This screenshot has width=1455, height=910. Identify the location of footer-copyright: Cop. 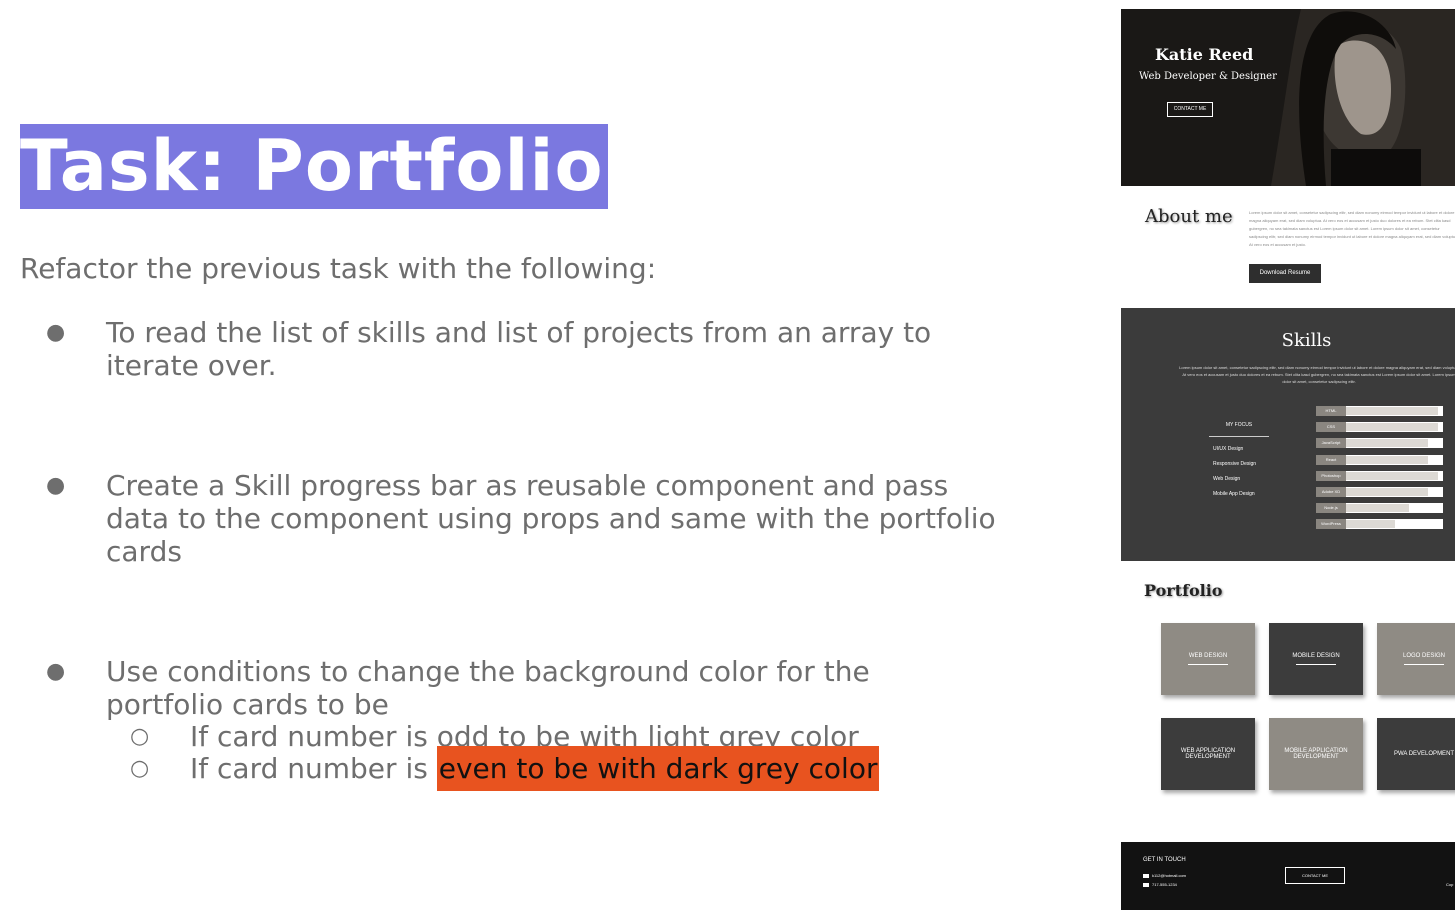
(1450, 884).